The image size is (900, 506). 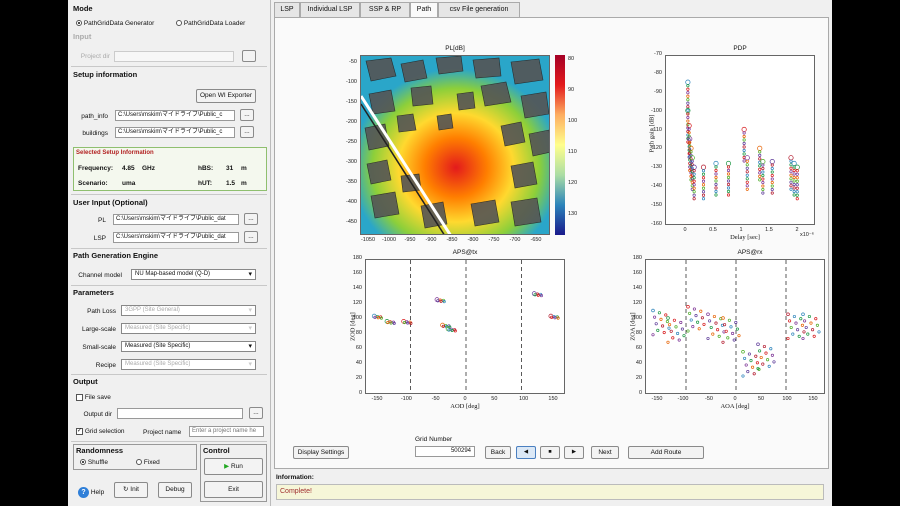 I want to click on pl-colorbar-tick: 130, so click(x=573, y=214).